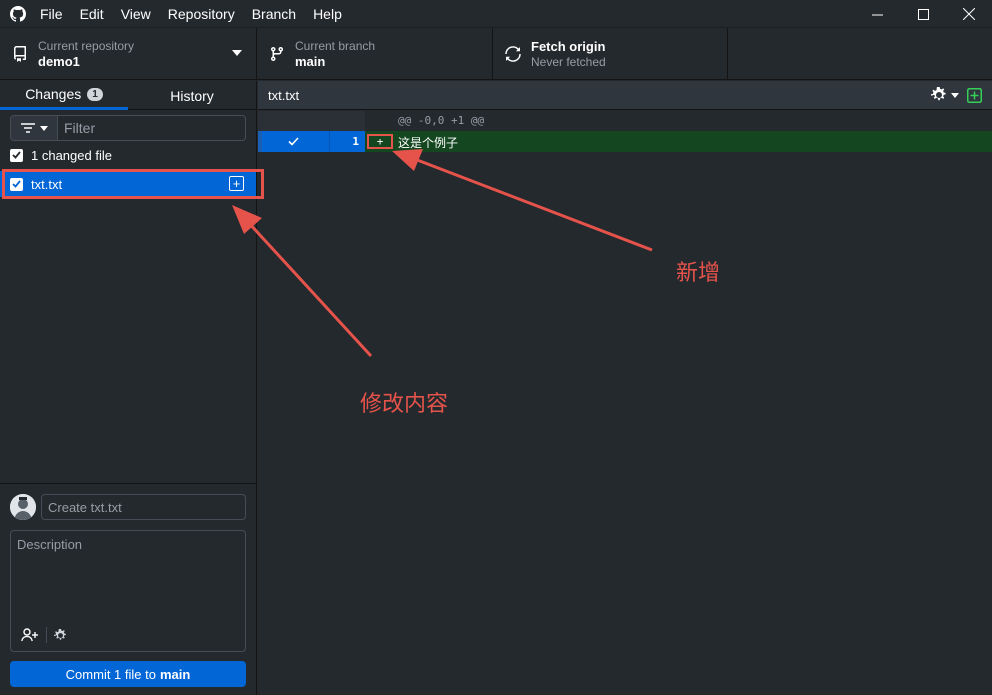 Image resolution: width=992 pixels, height=695 pixels. What do you see at coordinates (496, 14) in the screenshot?
I see `title-bar: File Edit View Repository Branch Help` at bounding box center [496, 14].